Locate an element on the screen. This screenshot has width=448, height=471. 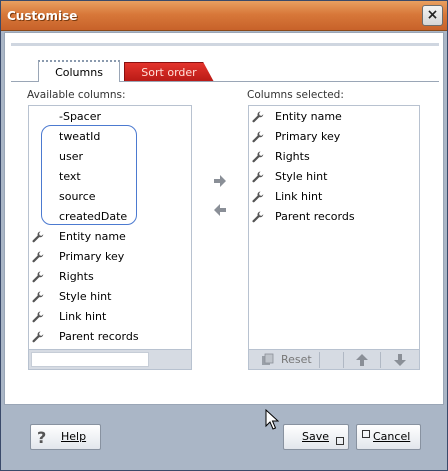
list-item: createdDate is located at coordinates (110, 217).